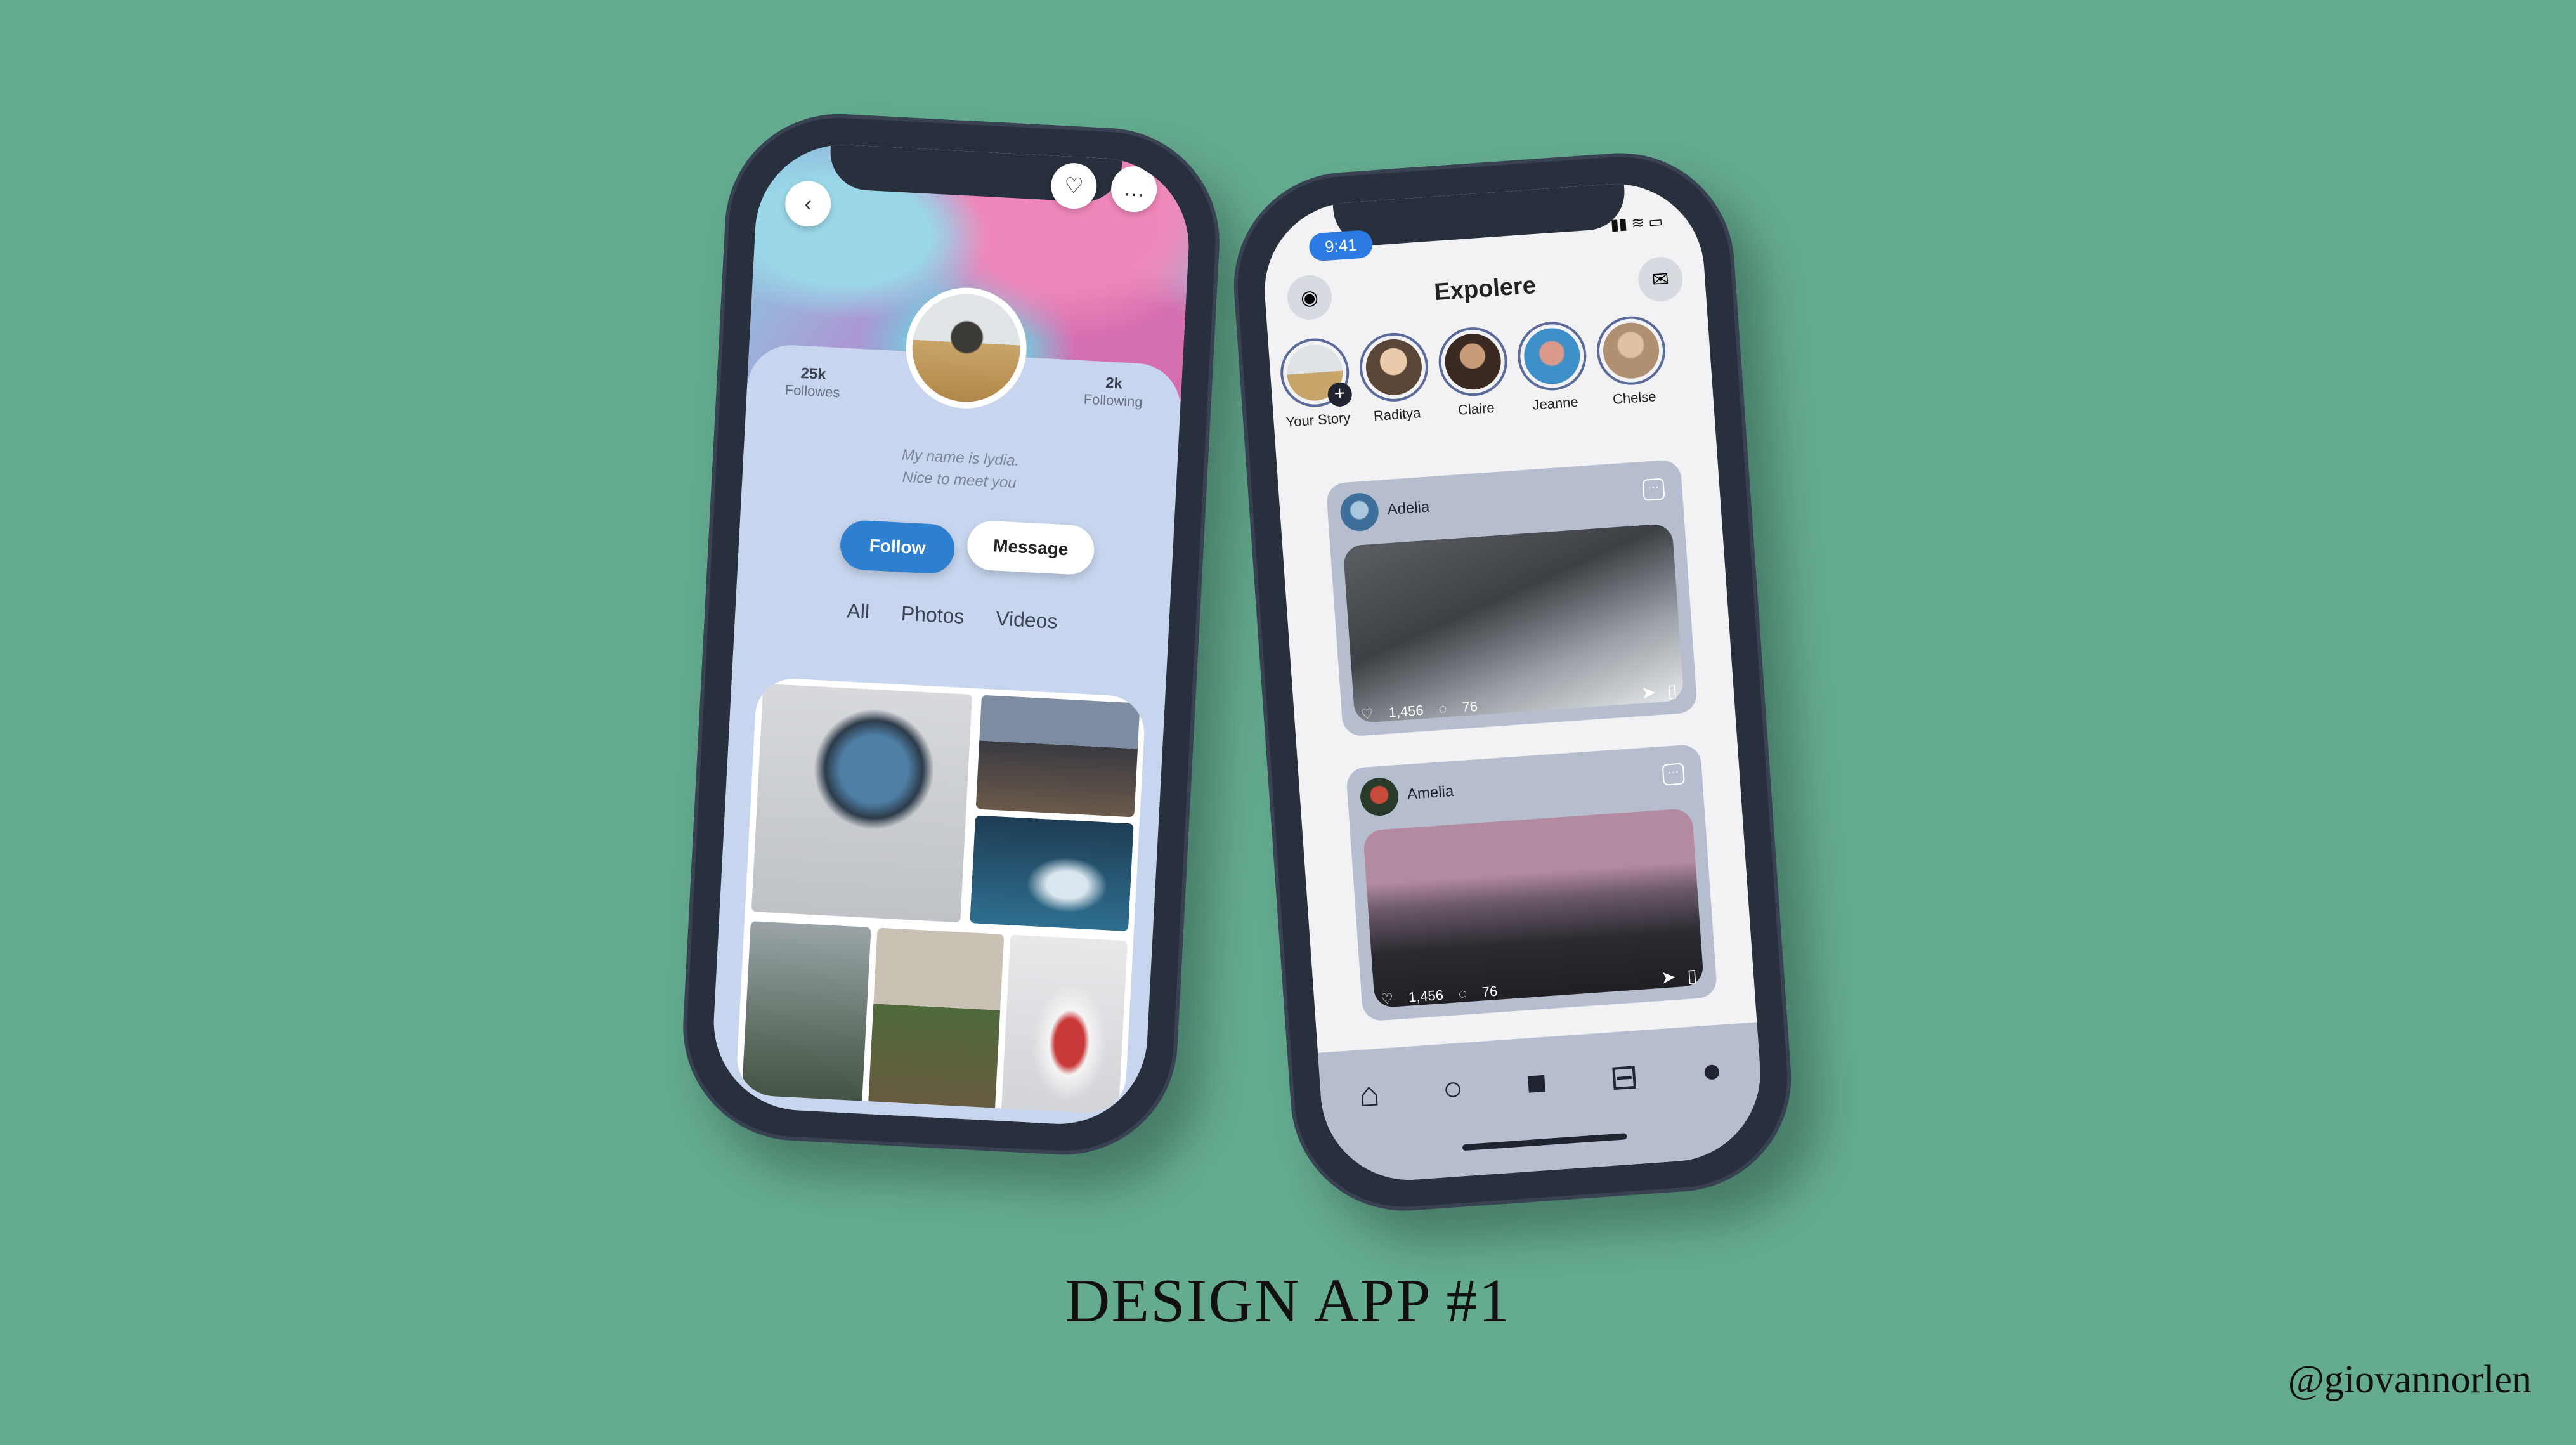 The image size is (2576, 1445). Describe the element at coordinates (808, 204) in the screenshot. I see `chevron-left-icon: ‹` at that location.